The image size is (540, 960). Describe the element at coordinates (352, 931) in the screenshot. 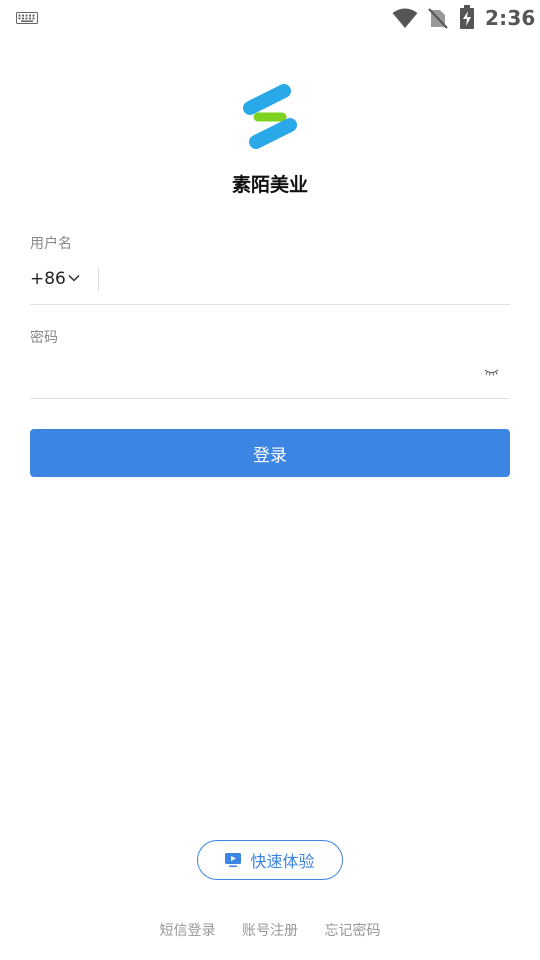

I see `forgot-password-link: 忘记密码` at that location.